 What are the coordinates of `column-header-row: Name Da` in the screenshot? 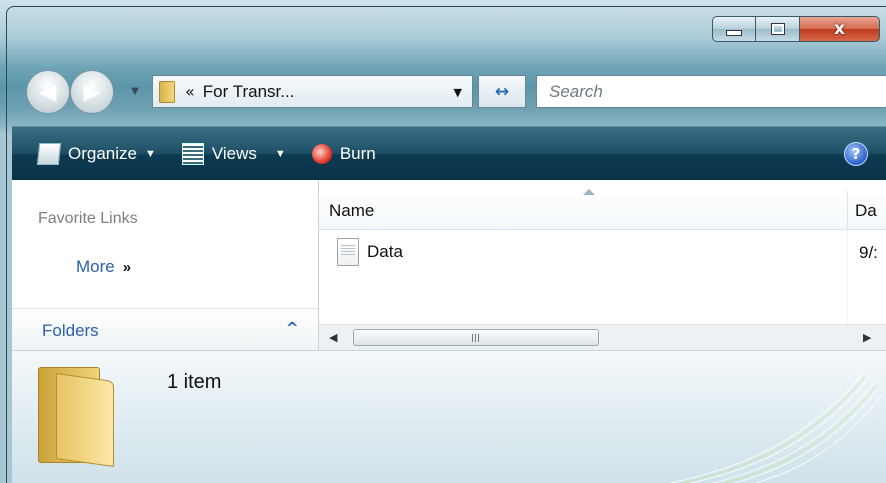 It's located at (602, 209).